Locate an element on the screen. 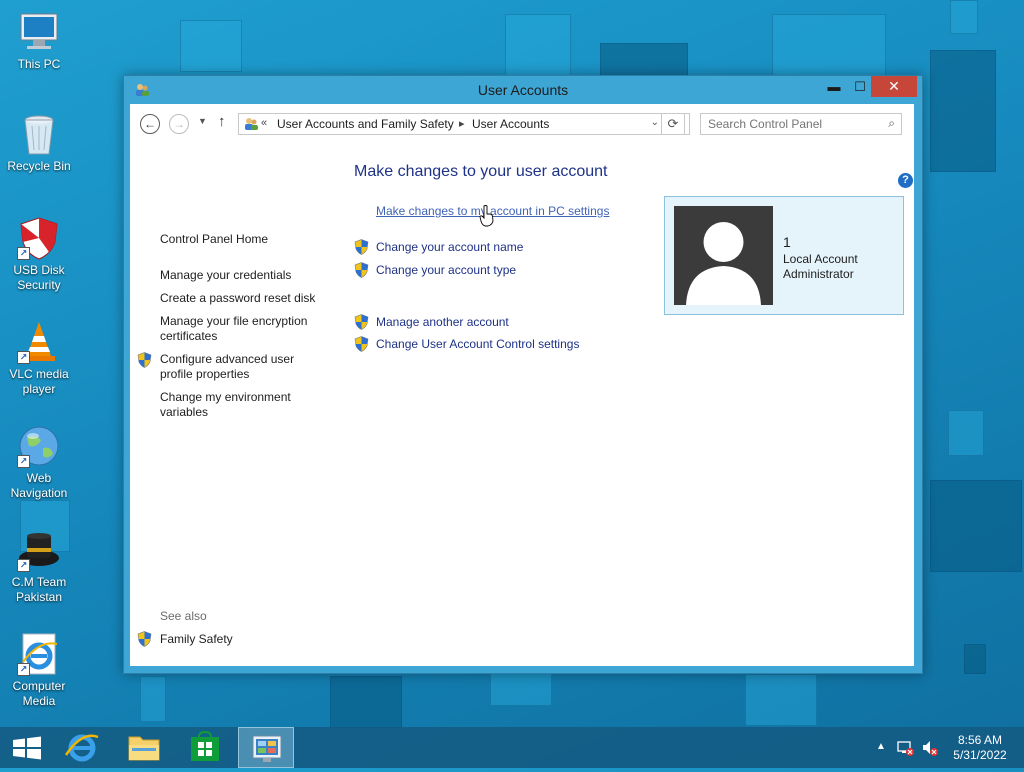  search-box: ⌕ is located at coordinates (801, 124).